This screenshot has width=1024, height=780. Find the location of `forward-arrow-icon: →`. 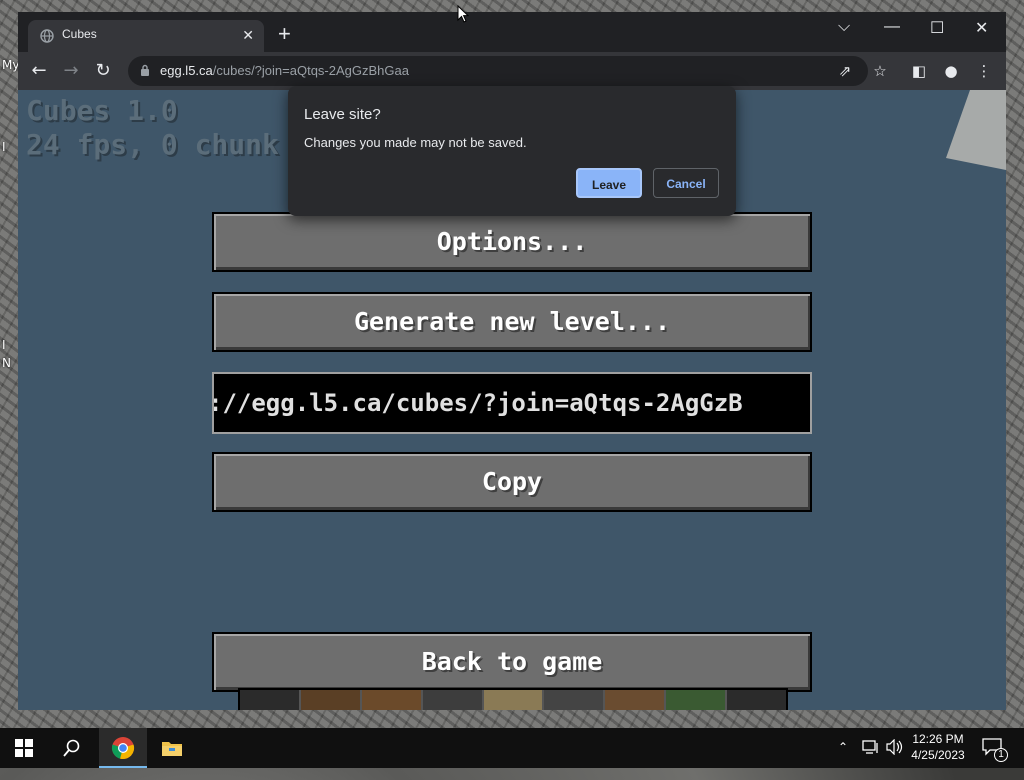

forward-arrow-icon: → is located at coordinates (71, 71).